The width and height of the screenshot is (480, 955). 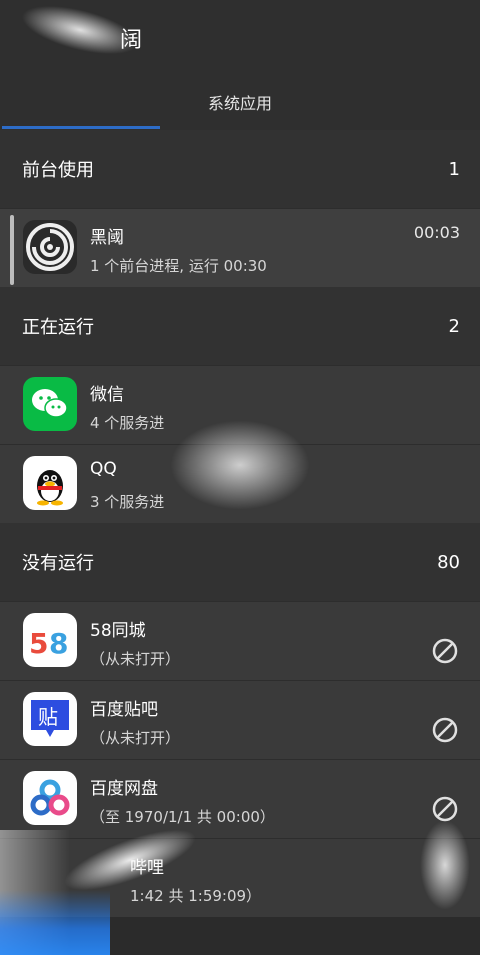 What do you see at coordinates (454, 326) in the screenshot?
I see `section-count: 2` at bounding box center [454, 326].